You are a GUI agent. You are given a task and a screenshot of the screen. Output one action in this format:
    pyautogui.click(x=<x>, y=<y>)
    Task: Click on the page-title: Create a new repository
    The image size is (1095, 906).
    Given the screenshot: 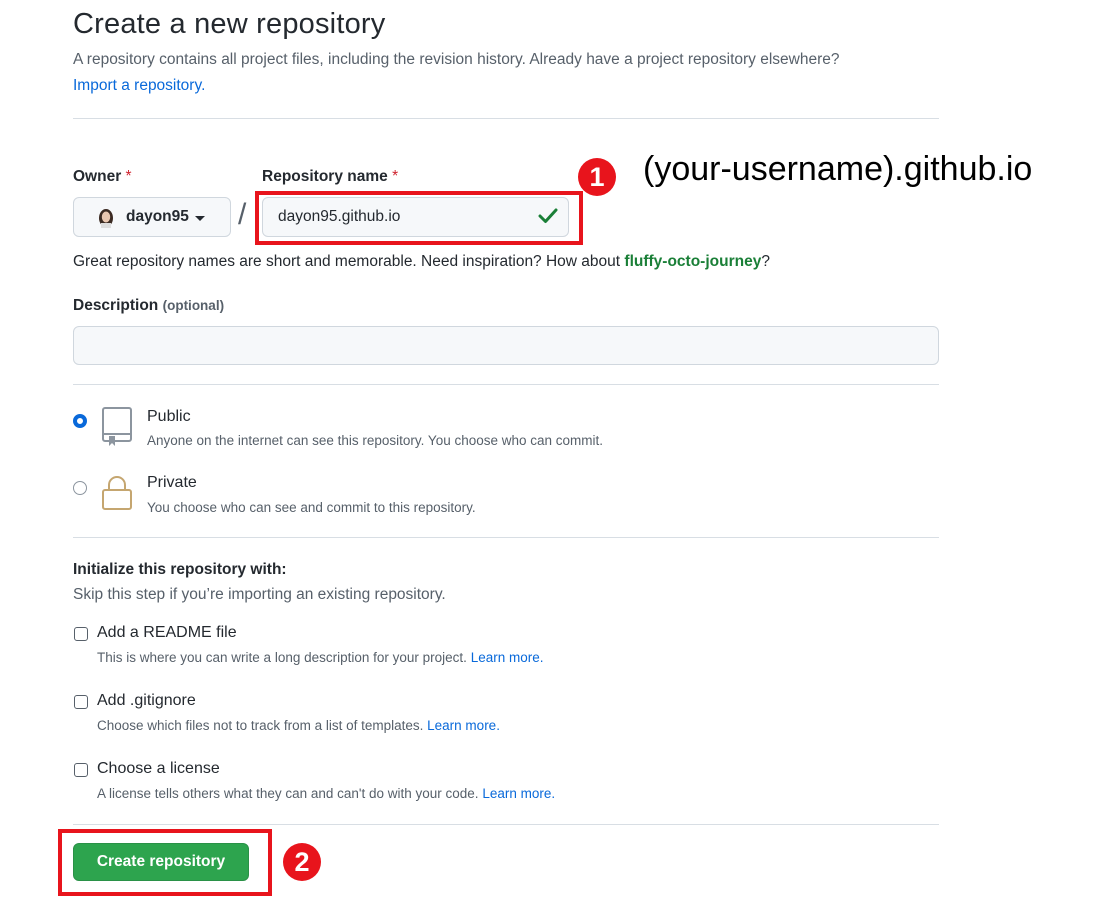 What is the action you would take?
    pyautogui.click(x=229, y=24)
    